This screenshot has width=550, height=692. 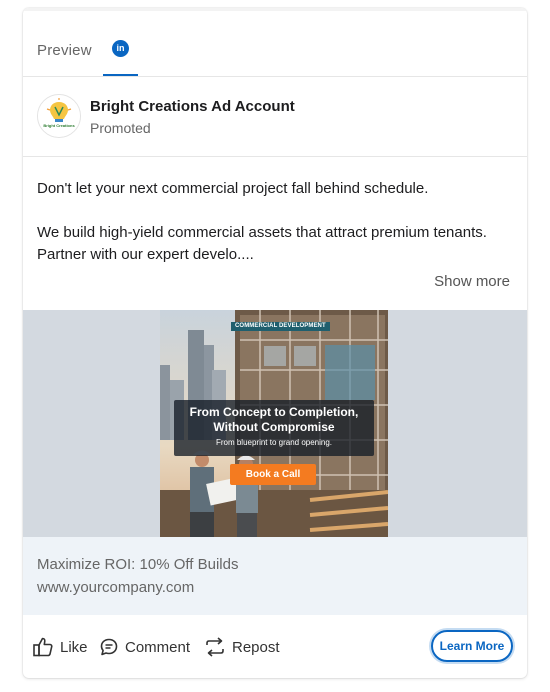 What do you see at coordinates (59, 125) in the screenshot?
I see `logo-text: Bright Creations` at bounding box center [59, 125].